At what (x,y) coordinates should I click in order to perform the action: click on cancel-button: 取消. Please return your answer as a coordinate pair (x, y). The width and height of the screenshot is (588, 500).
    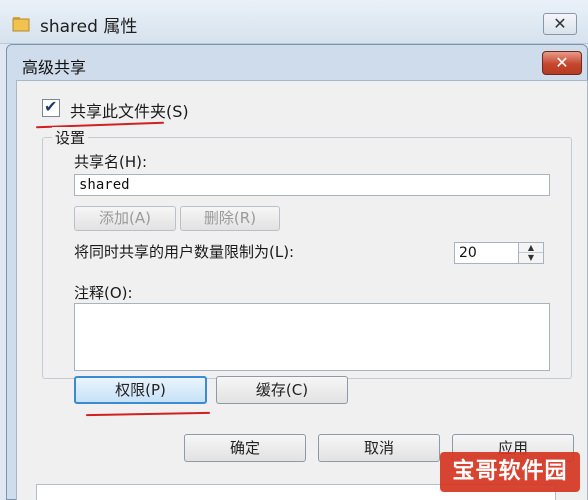
    Looking at the image, I should click on (379, 448).